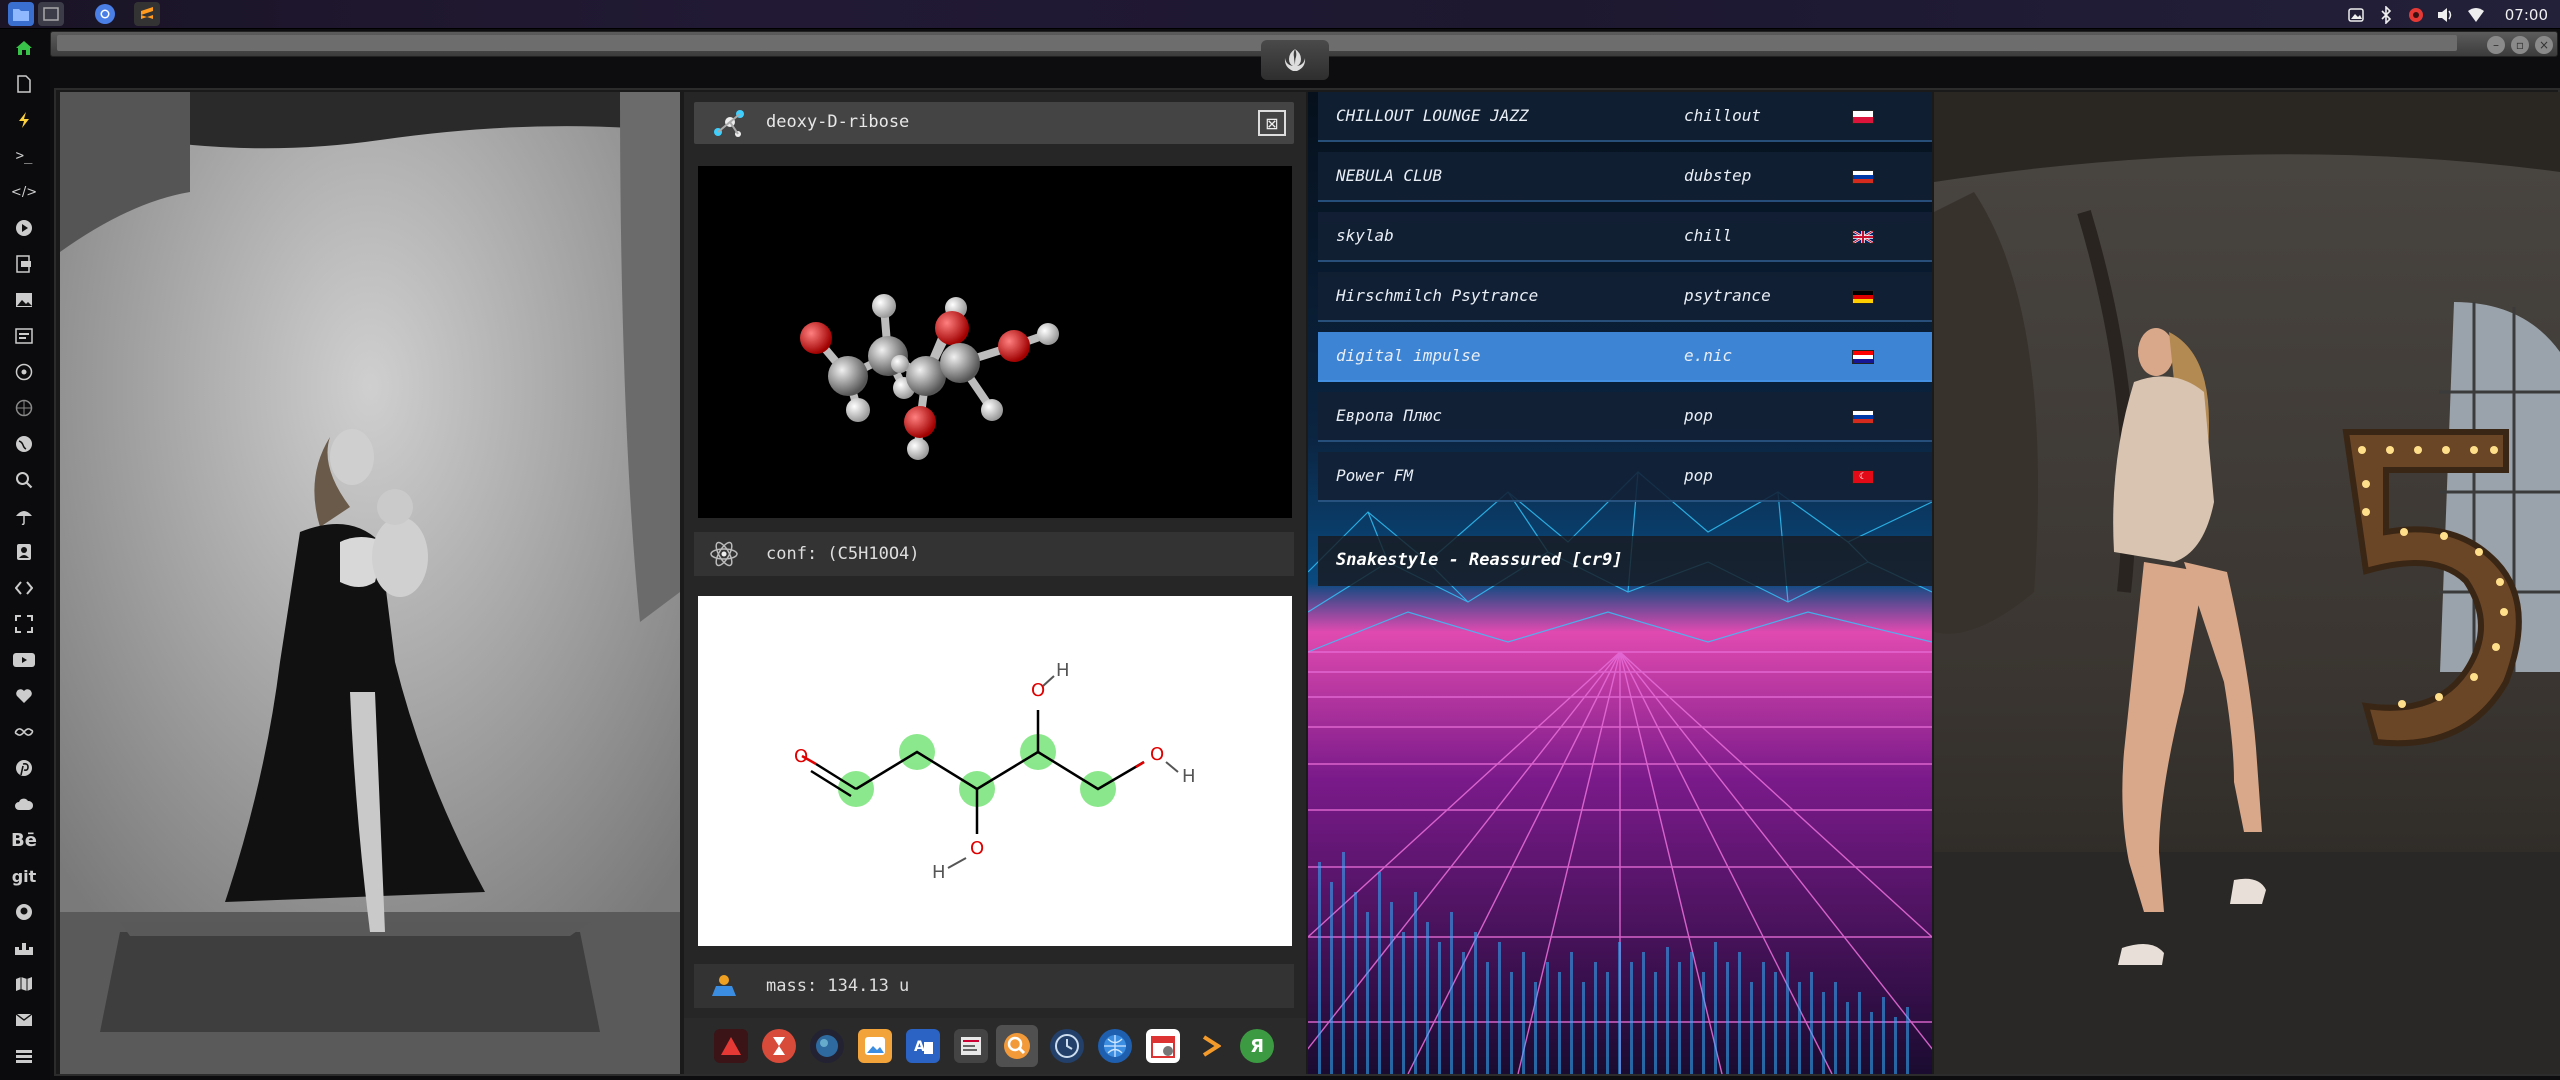 This screenshot has width=2560, height=1080. I want to click on clock: 07:00, so click(2526, 15).